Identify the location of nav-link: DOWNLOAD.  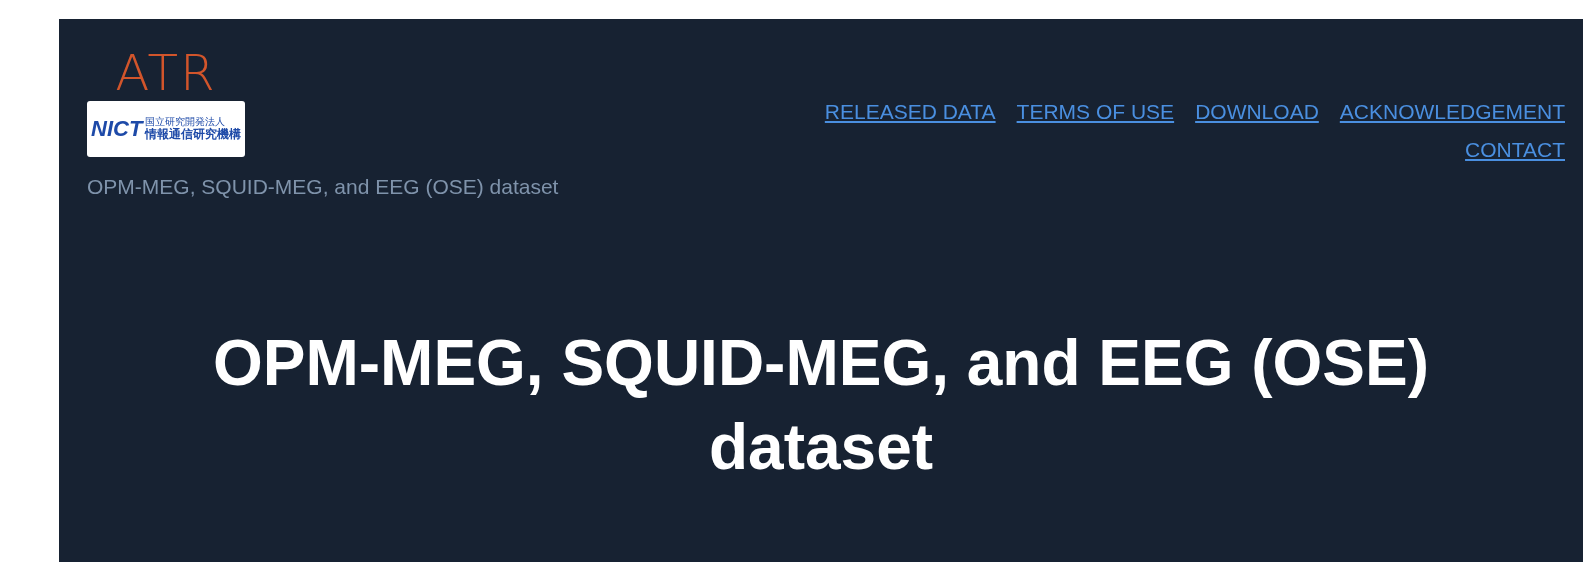
(1257, 112).